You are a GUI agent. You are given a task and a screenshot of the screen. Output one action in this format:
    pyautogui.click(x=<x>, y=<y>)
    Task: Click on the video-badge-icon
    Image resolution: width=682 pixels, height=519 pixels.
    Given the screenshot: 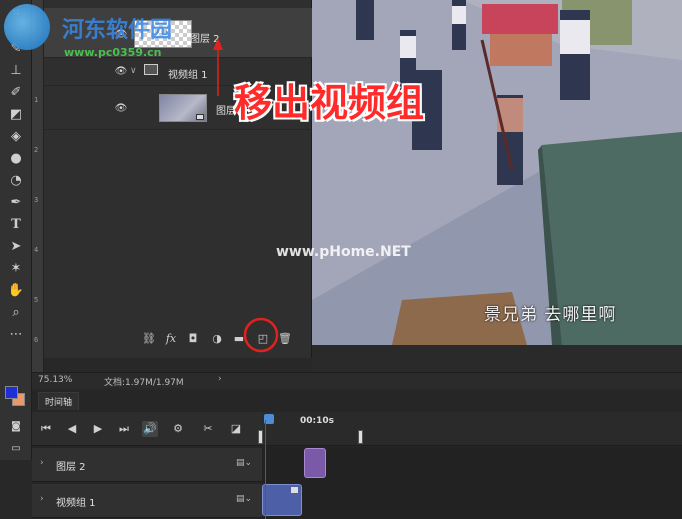 What is the action you would take?
    pyautogui.click(x=294, y=490)
    